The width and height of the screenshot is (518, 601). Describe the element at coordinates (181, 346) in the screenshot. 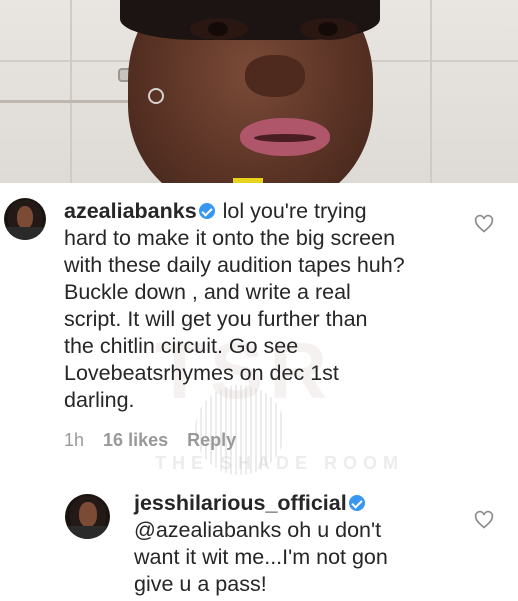

I see `comment-line: the chitlin circuit. Go see` at that location.